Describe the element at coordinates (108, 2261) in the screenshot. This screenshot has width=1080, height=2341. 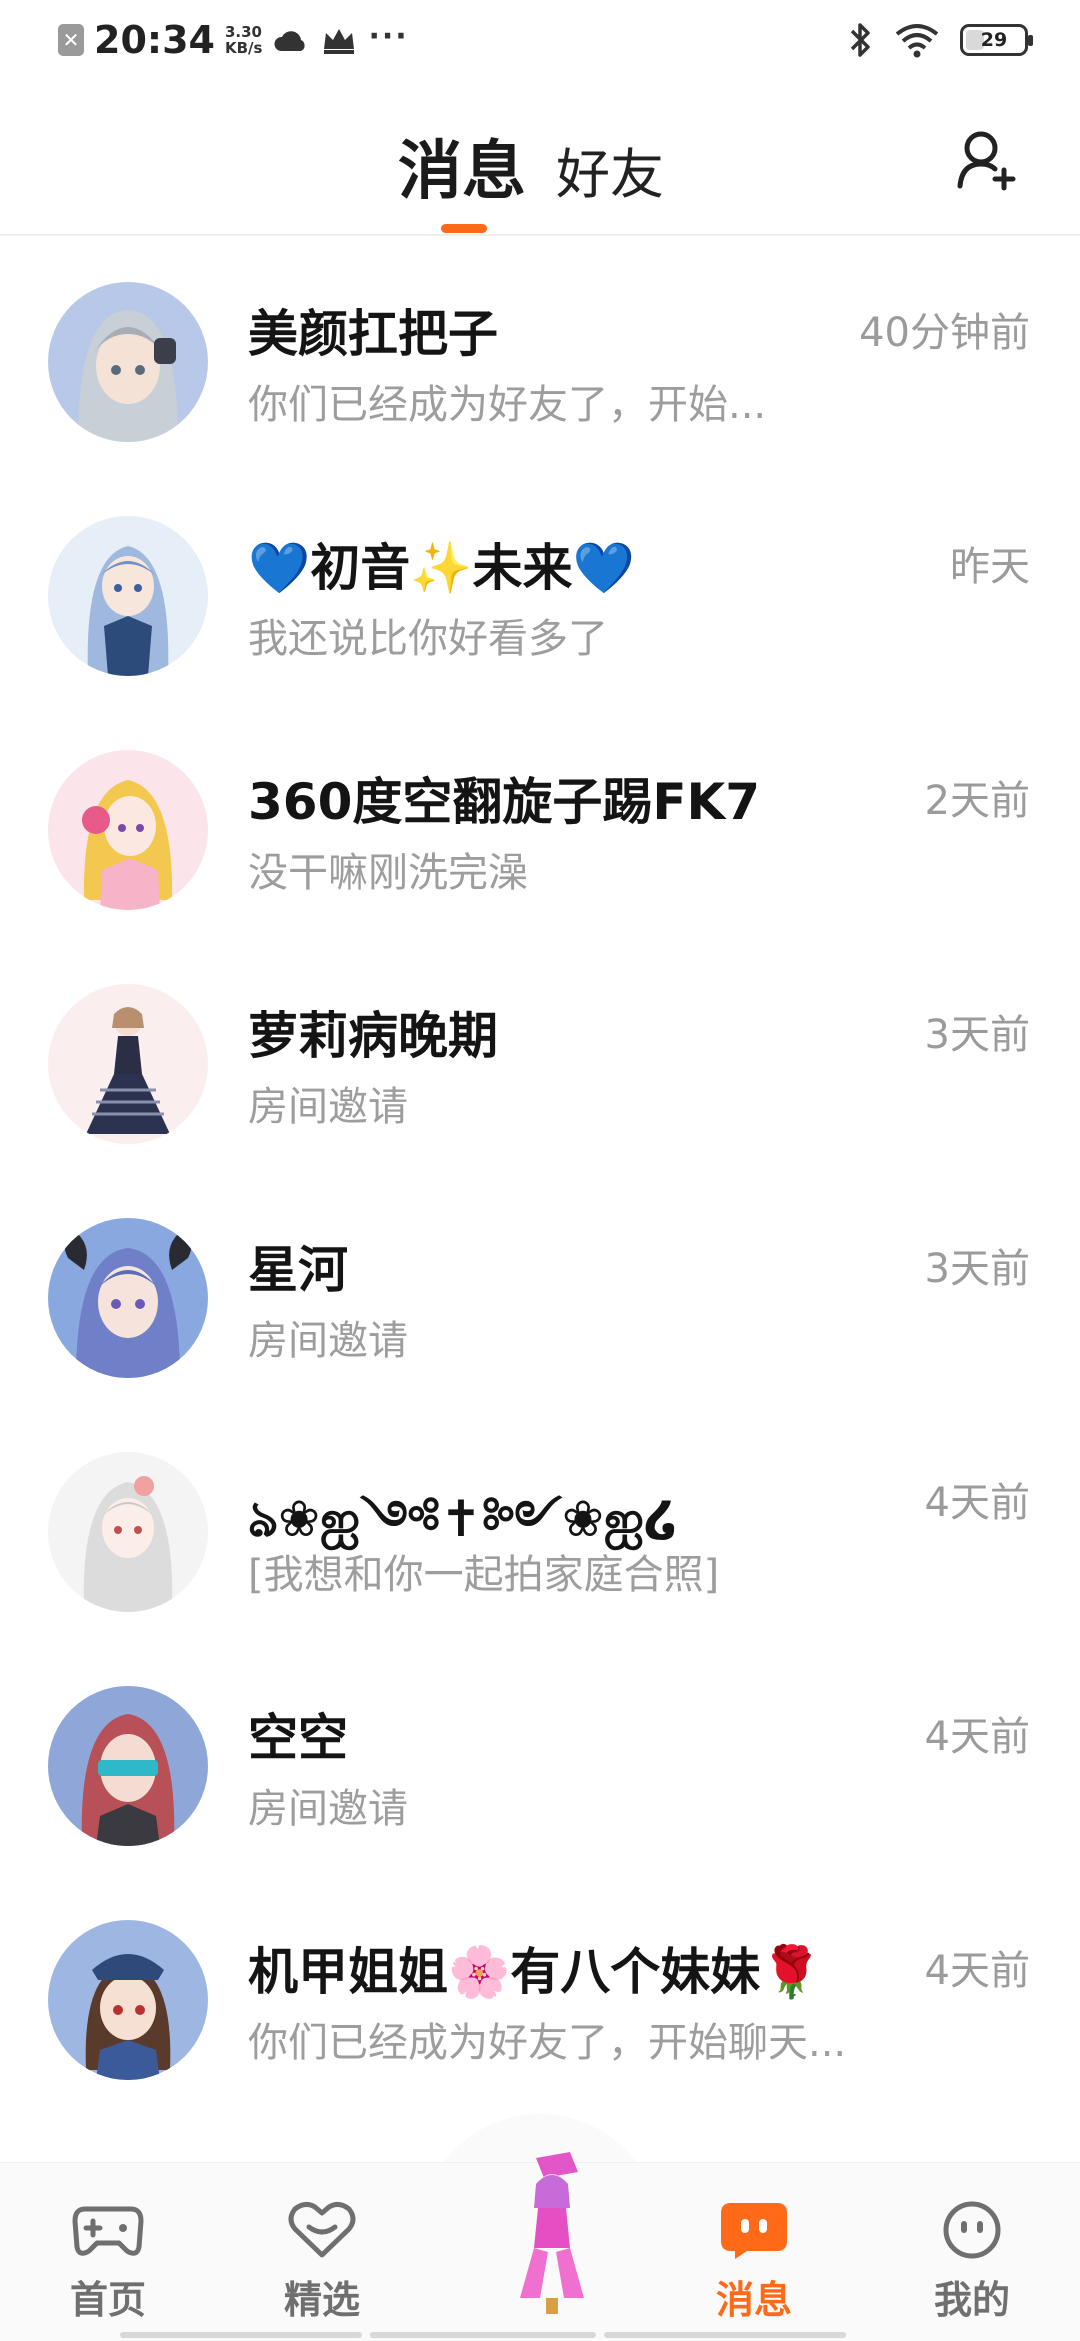
I see `nav-home: 首页` at that location.